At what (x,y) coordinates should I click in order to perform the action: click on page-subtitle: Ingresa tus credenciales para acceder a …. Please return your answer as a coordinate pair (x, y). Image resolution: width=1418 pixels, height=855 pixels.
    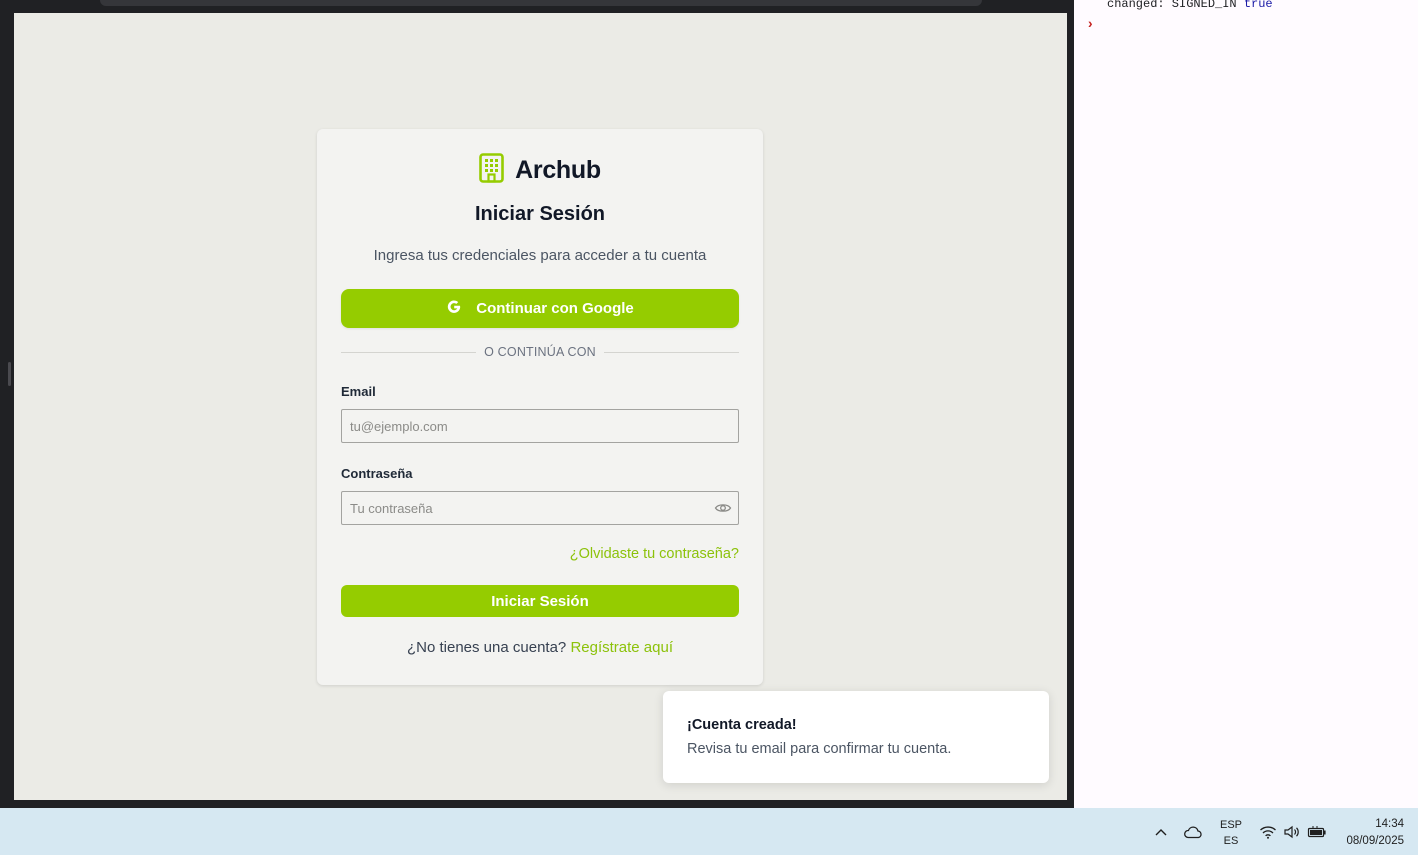
    Looking at the image, I should click on (540, 255).